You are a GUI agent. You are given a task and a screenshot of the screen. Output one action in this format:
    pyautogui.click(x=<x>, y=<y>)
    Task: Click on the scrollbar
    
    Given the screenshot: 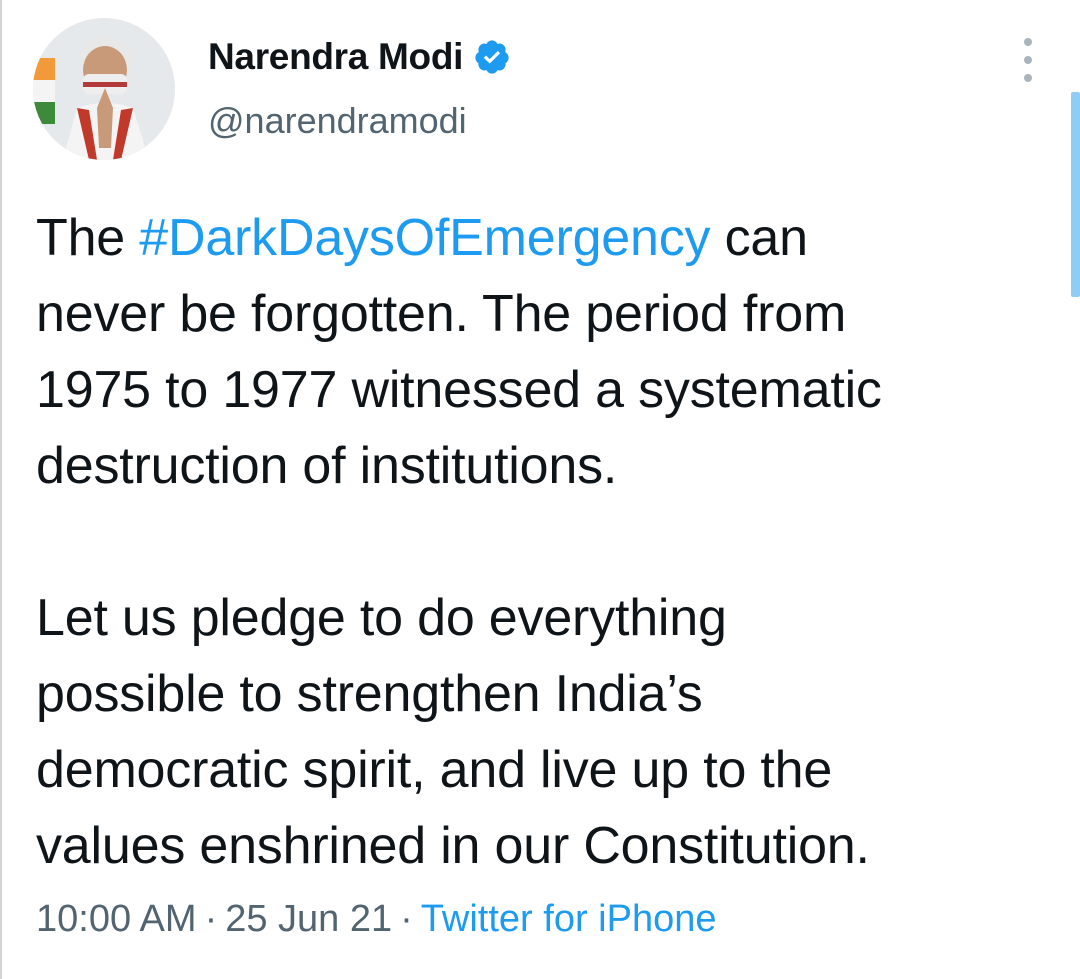 What is the action you would take?
    pyautogui.click(x=1075, y=194)
    